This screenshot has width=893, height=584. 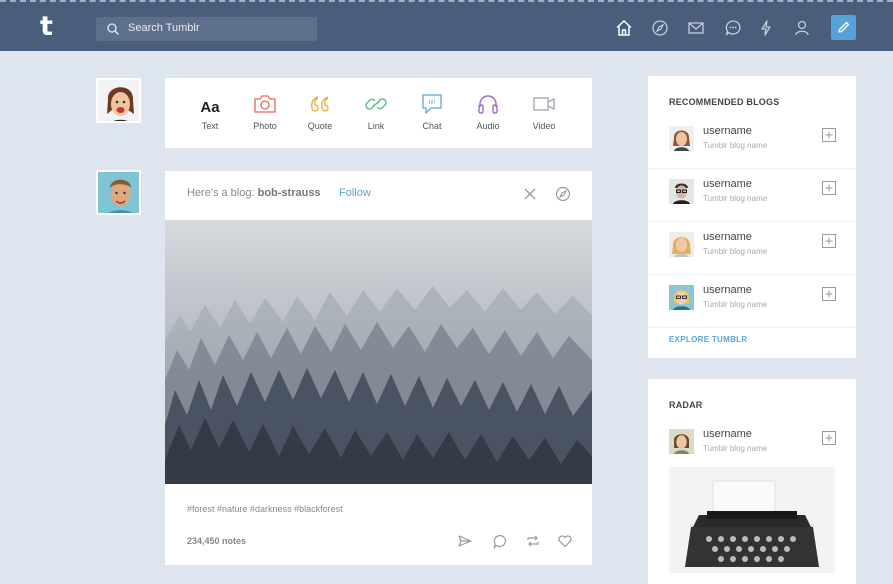 What do you see at coordinates (320, 126) in the screenshot?
I see `post-type-label: Quote` at bounding box center [320, 126].